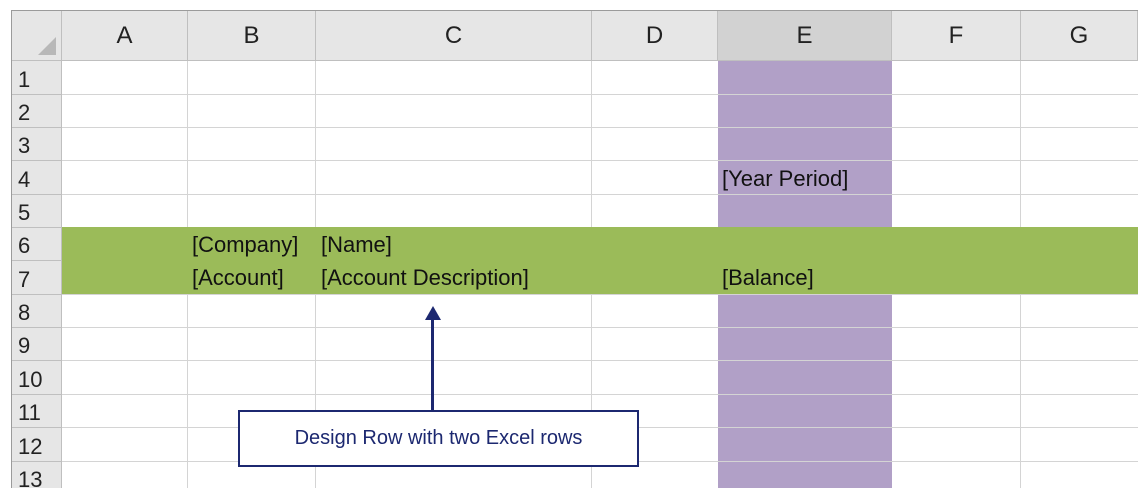 The width and height of the screenshot is (1138, 488). What do you see at coordinates (432, 360) in the screenshot?
I see `callout-arrow` at bounding box center [432, 360].